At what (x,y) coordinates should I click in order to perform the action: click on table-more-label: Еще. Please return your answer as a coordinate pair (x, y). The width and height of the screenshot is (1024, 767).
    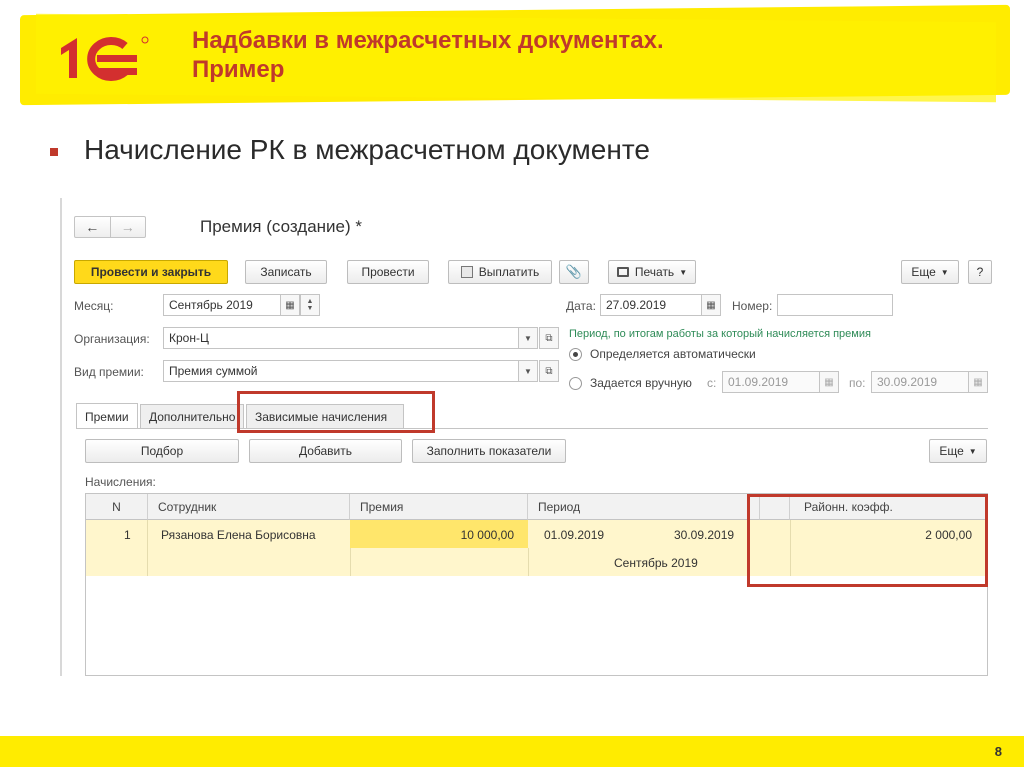
    Looking at the image, I should click on (951, 451).